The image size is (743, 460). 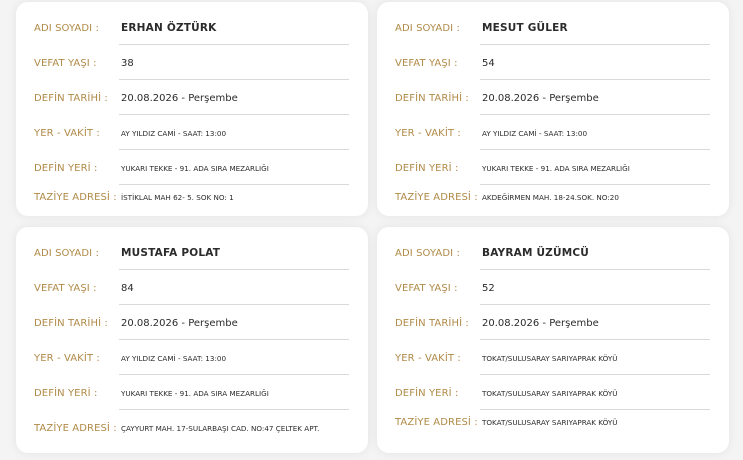 I want to click on condolence-address-value: İSTİKLAL MAH 62- 5. SOK NO: 1, so click(x=177, y=197).